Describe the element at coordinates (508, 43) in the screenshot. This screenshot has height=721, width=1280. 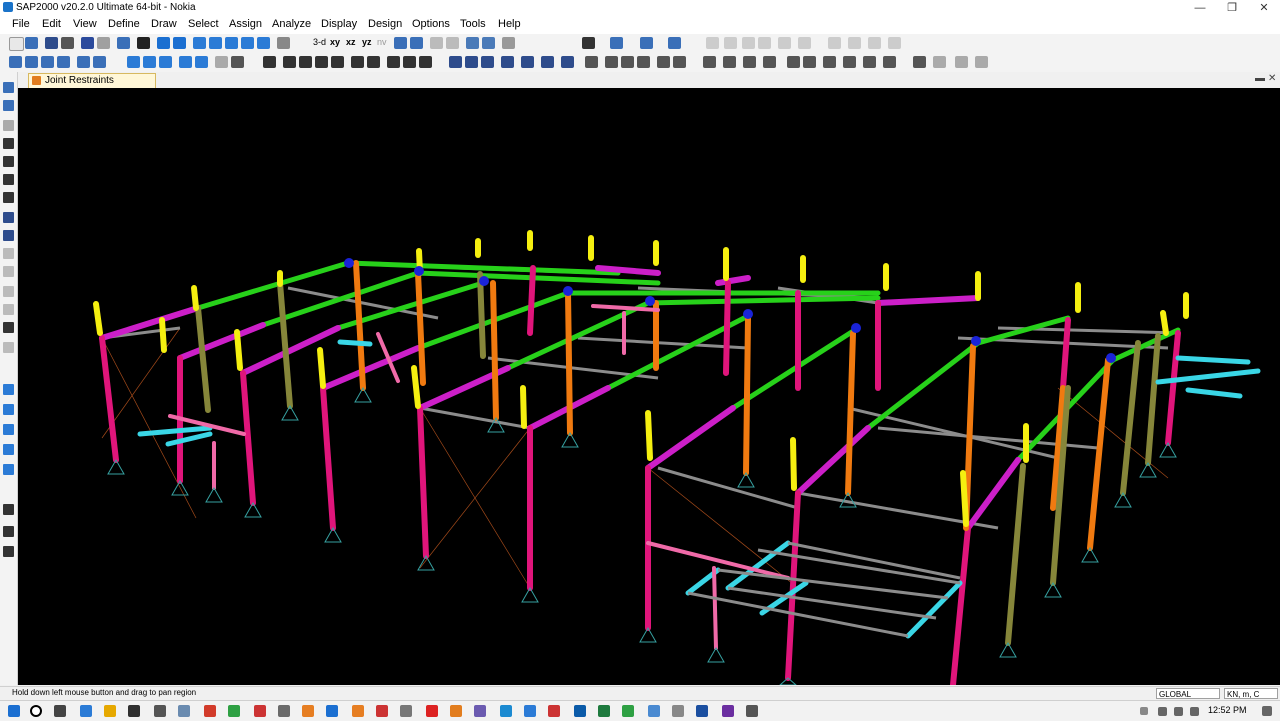
I see `options-icon` at that location.